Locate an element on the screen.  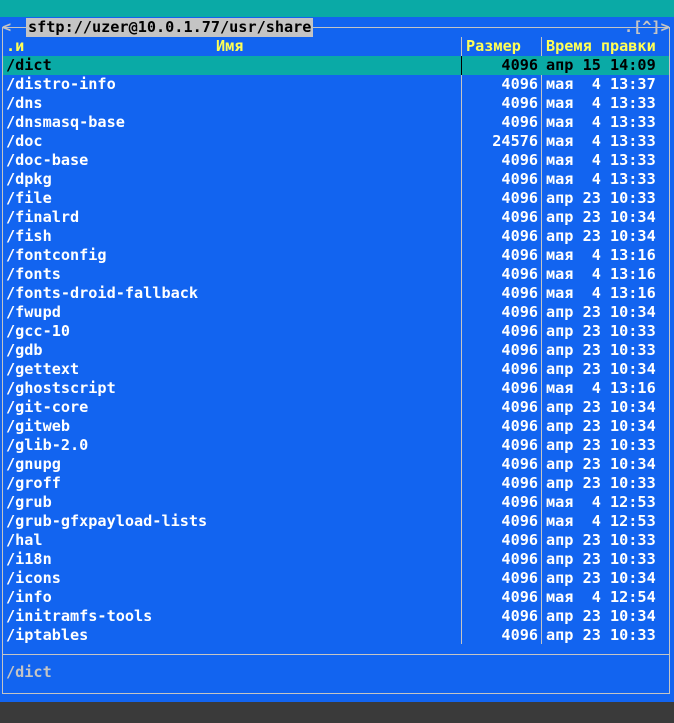
file-row: /gdb 4096 апр 23 10:33 is located at coordinates (337, 350).